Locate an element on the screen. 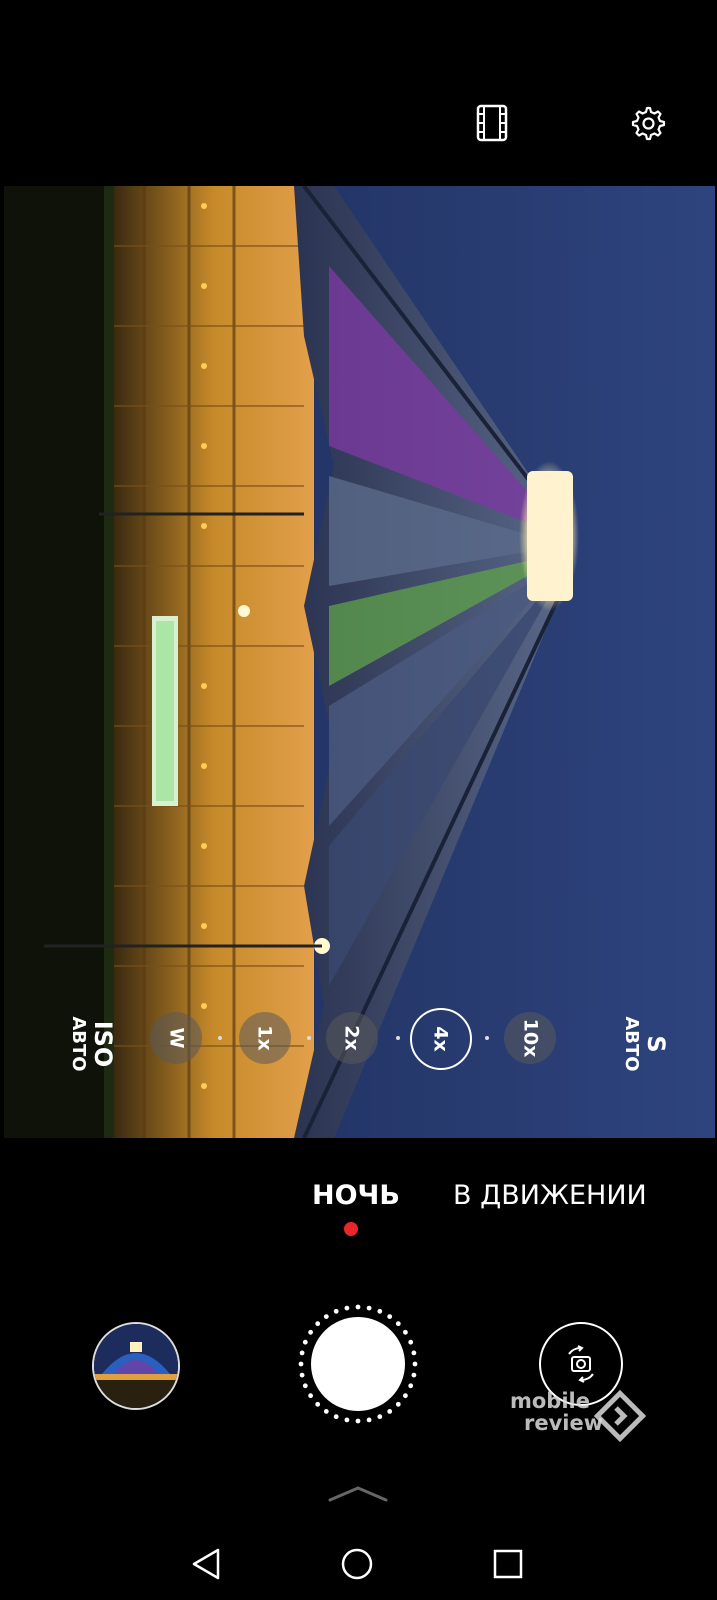 The height and width of the screenshot is (1600, 717). watermark-logo: mobile review is located at coordinates (585, 1424).